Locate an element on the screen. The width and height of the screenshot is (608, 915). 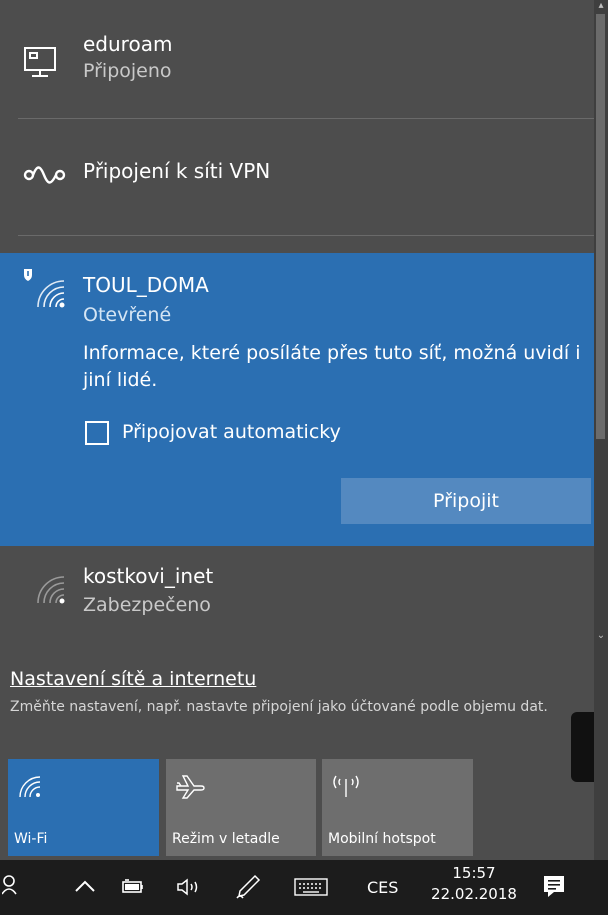
input-language-indicator: CES is located at coordinates (382, 887).